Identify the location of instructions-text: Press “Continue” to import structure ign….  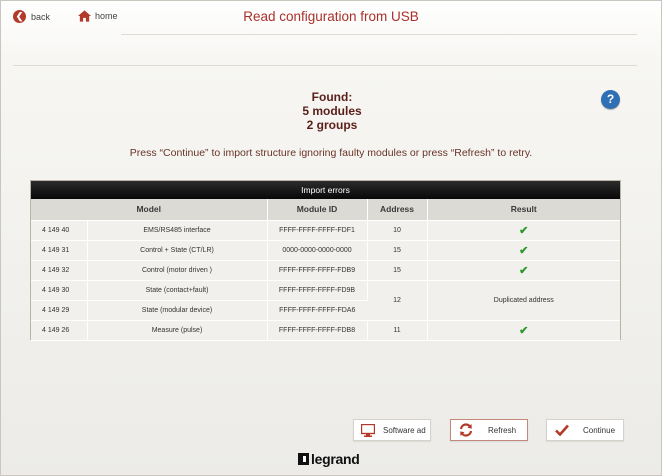
(331, 153).